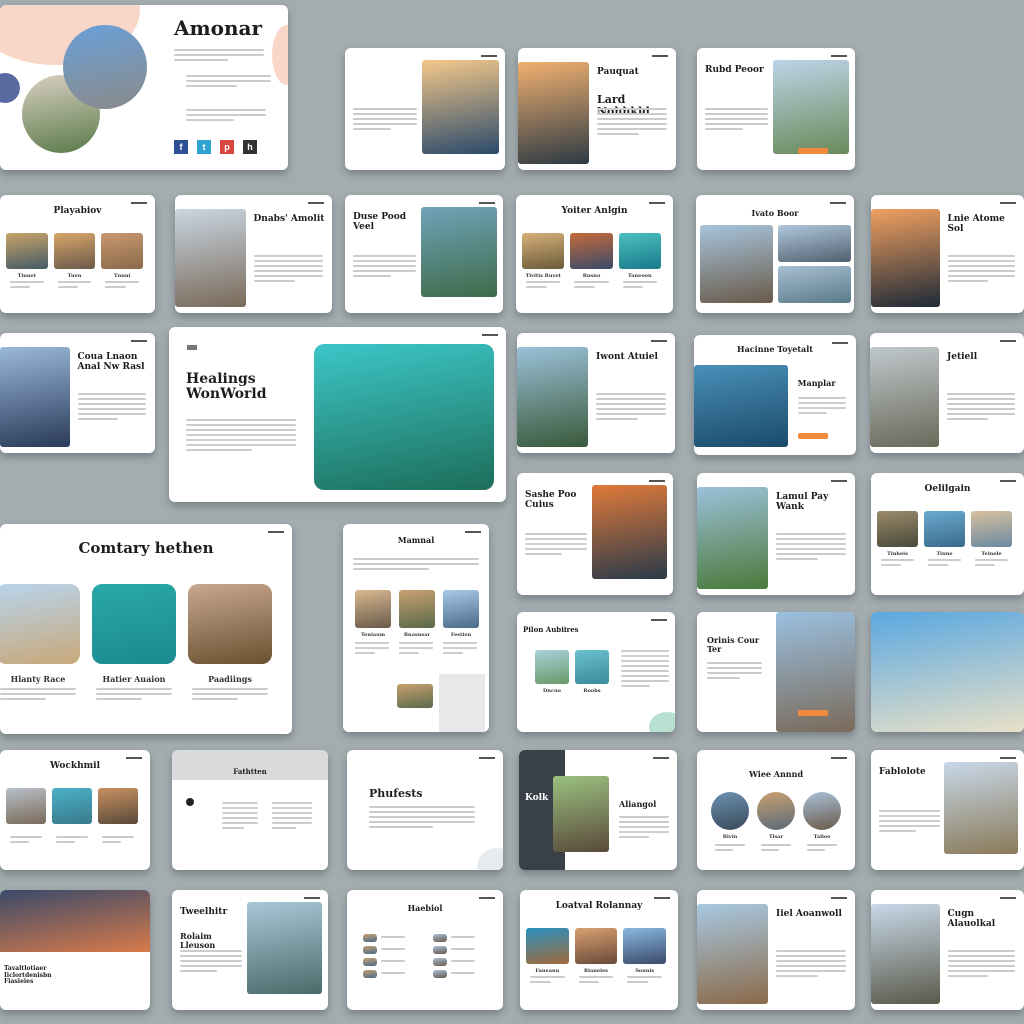 The width and height of the screenshot is (1024, 1024). I want to click on slide-thumbnail: Orinis Cour Ter, so click(776, 672).